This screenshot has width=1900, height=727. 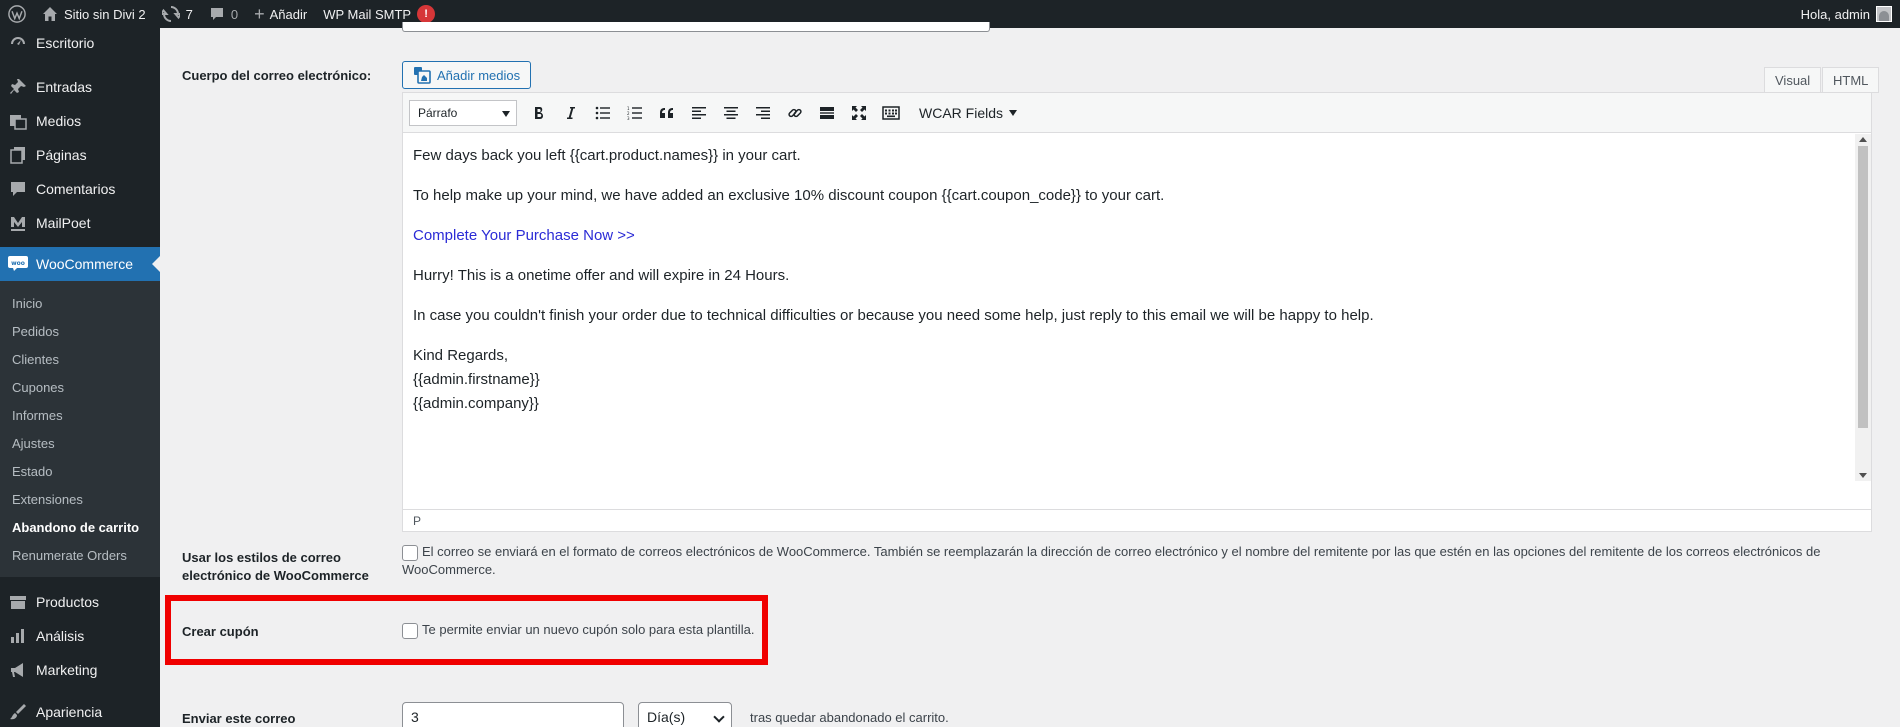 I want to click on numbered-list-icon: 123, so click(x=634, y=113).